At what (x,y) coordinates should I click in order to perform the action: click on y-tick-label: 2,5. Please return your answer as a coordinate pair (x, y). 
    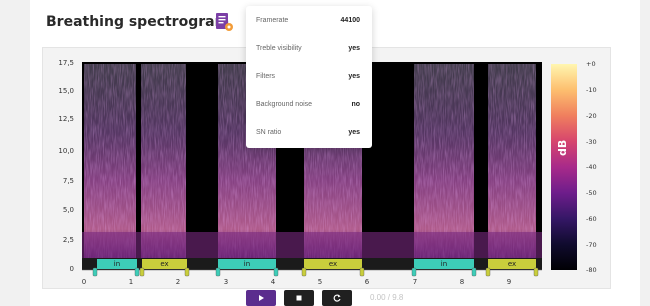
    Looking at the image, I should click on (68, 240).